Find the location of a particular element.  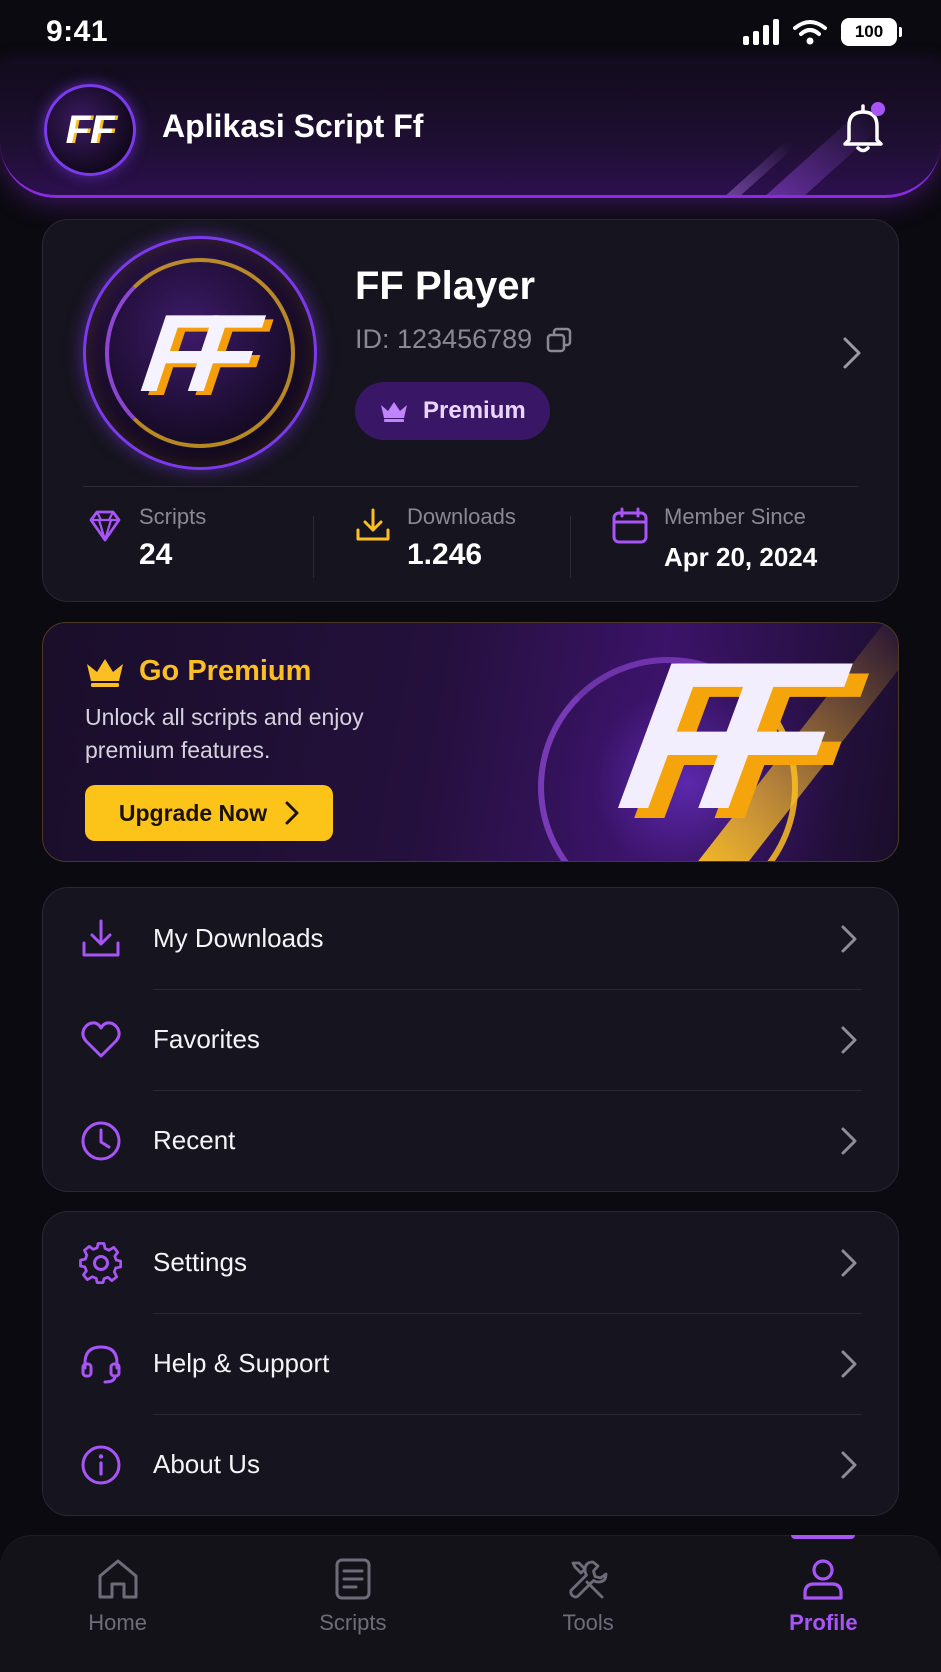

stat-downloads: Downloads 1.246 is located at coordinates (441, 547).